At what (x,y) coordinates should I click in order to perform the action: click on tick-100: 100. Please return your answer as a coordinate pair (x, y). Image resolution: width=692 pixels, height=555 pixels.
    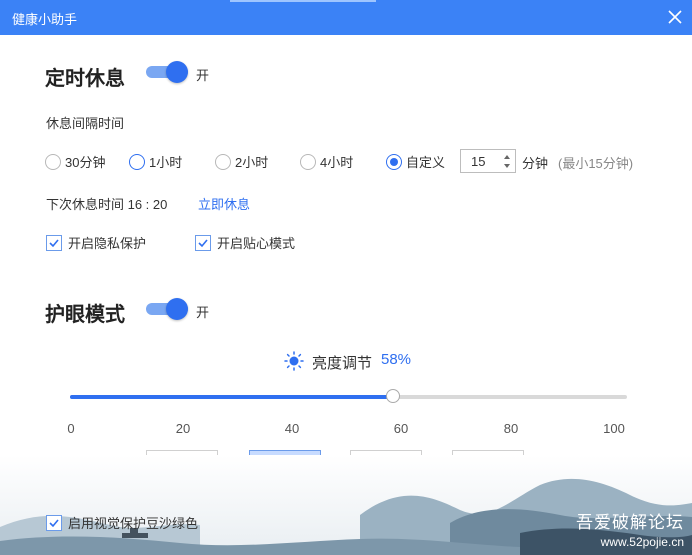
    Looking at the image, I should click on (614, 428).